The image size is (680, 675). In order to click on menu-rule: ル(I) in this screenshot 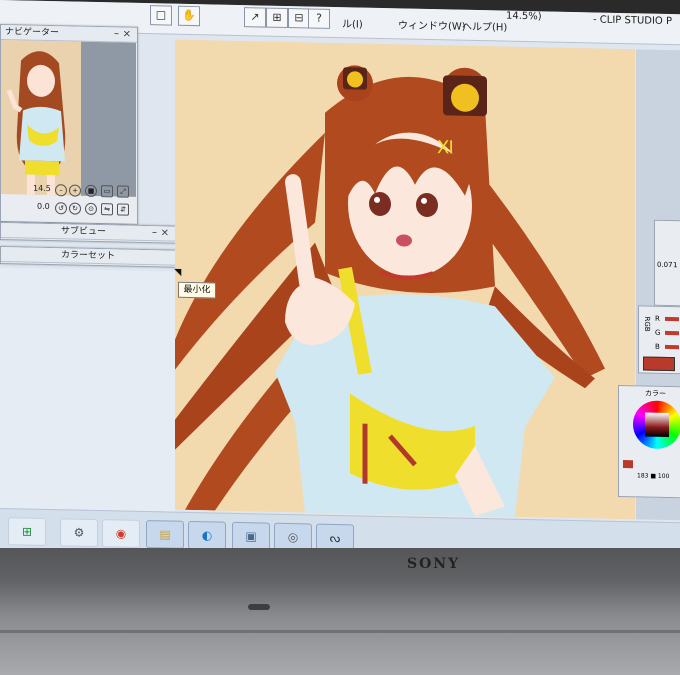, I will do `click(352, 22)`.